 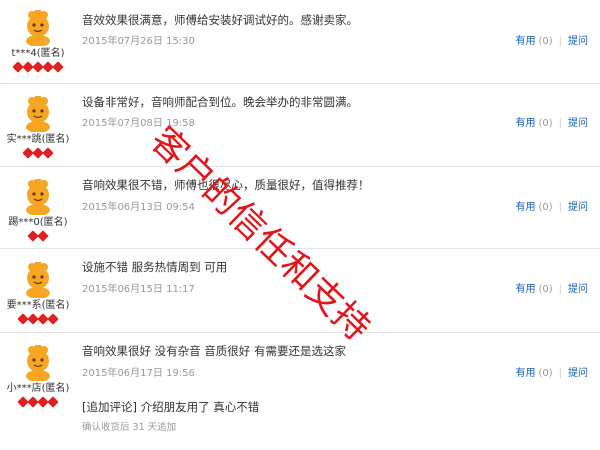 What do you see at coordinates (138, 41) in the screenshot?
I see `review-date: 2015年07月26日 15:30` at bounding box center [138, 41].